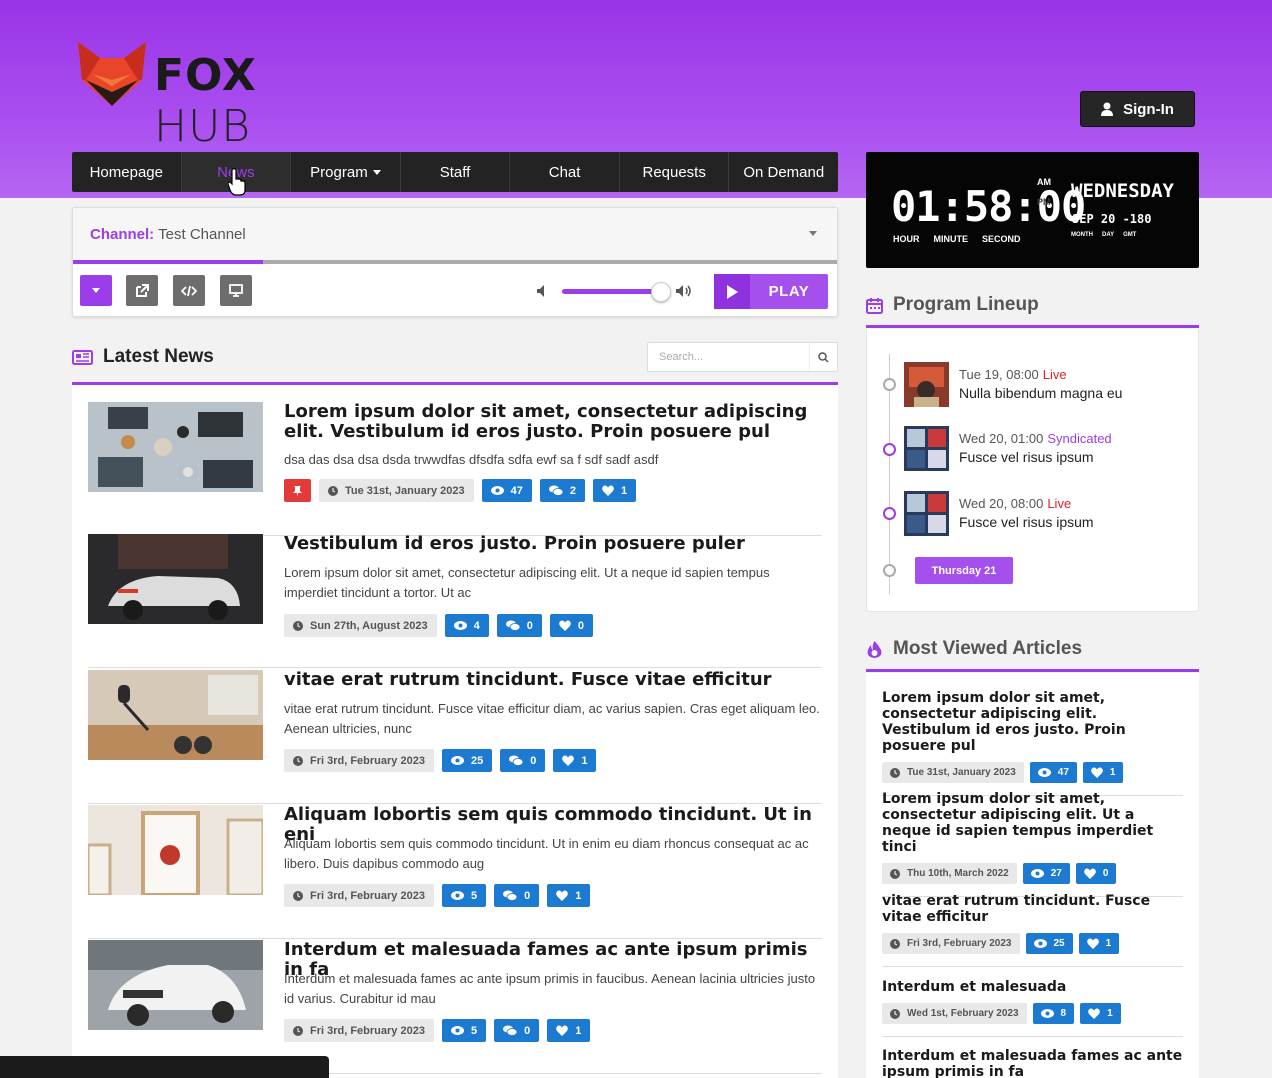 This screenshot has width=1272, height=1078. Describe the element at coordinates (236, 290) in the screenshot. I see `screen-button` at that location.